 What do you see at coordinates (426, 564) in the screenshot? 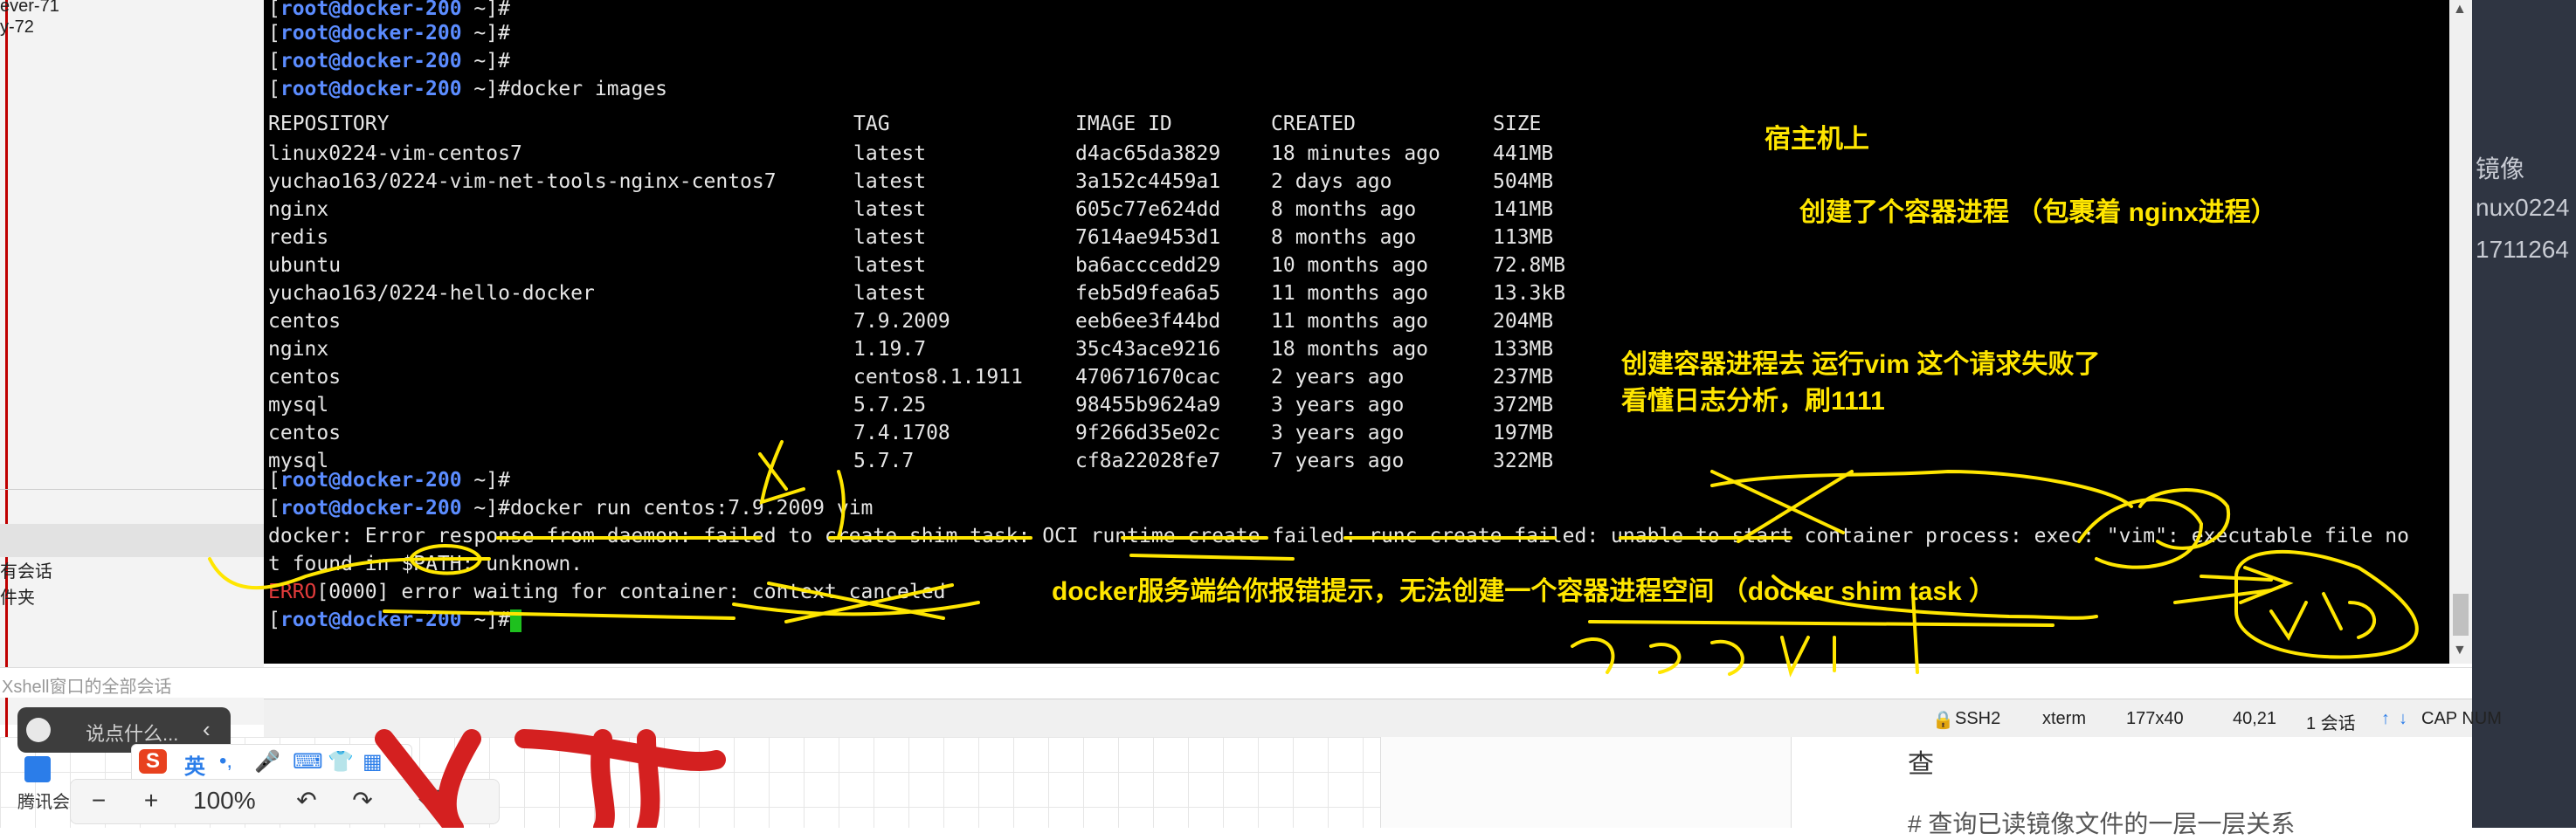
I see `error-line: t found in $PATH: unknown.` at bounding box center [426, 564].